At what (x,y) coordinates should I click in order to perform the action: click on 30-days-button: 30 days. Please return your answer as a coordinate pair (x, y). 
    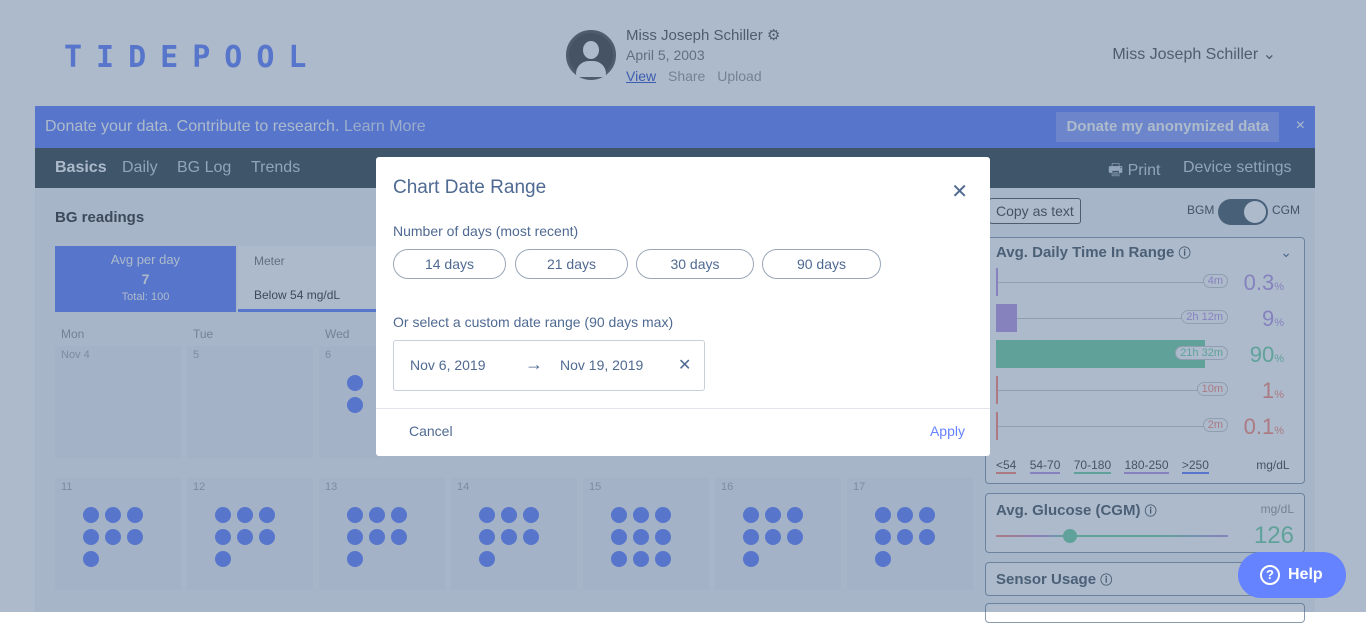
    Looking at the image, I should click on (695, 264).